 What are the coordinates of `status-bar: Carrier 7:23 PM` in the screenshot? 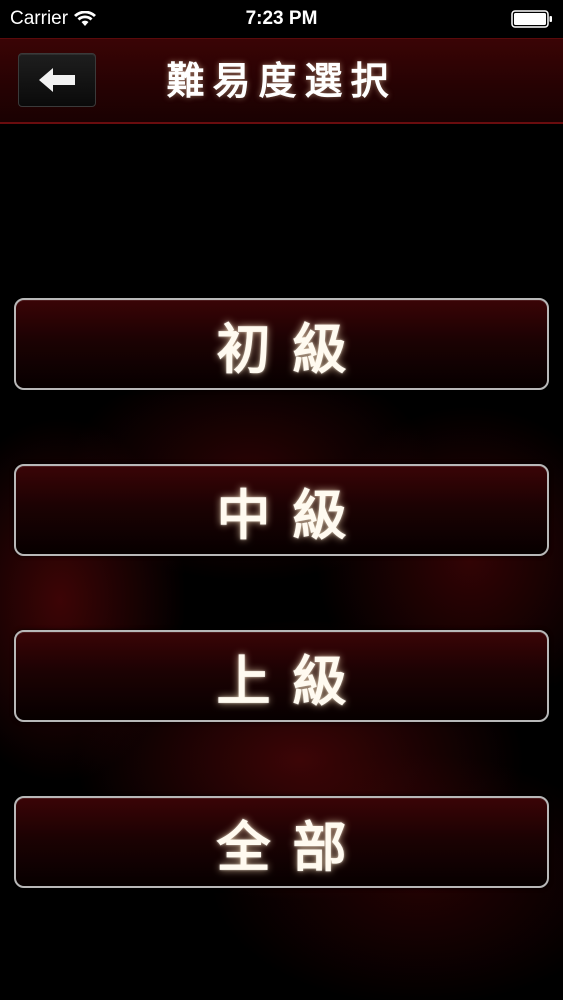 It's located at (281, 19).